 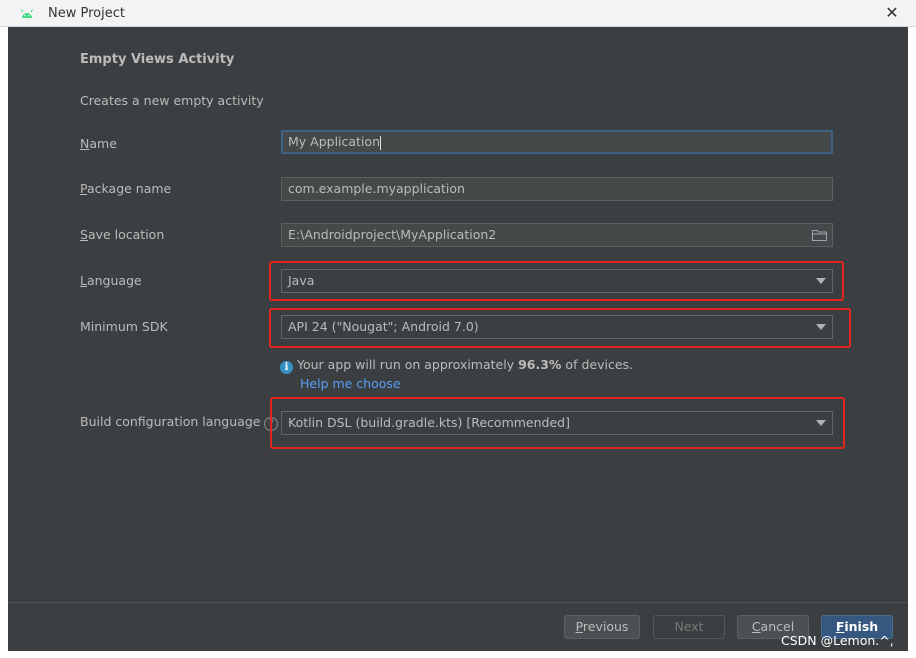 I want to click on folder-icon, so click(x=819, y=235).